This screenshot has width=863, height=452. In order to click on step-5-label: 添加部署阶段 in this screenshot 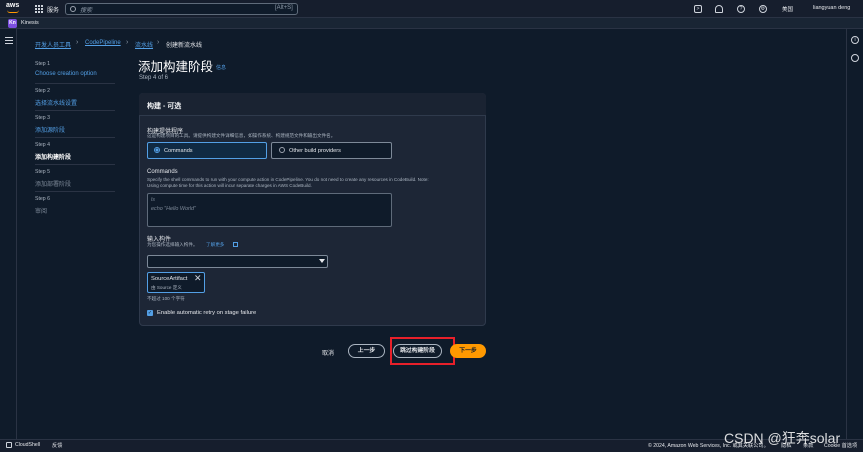, I will do `click(53, 185)`.